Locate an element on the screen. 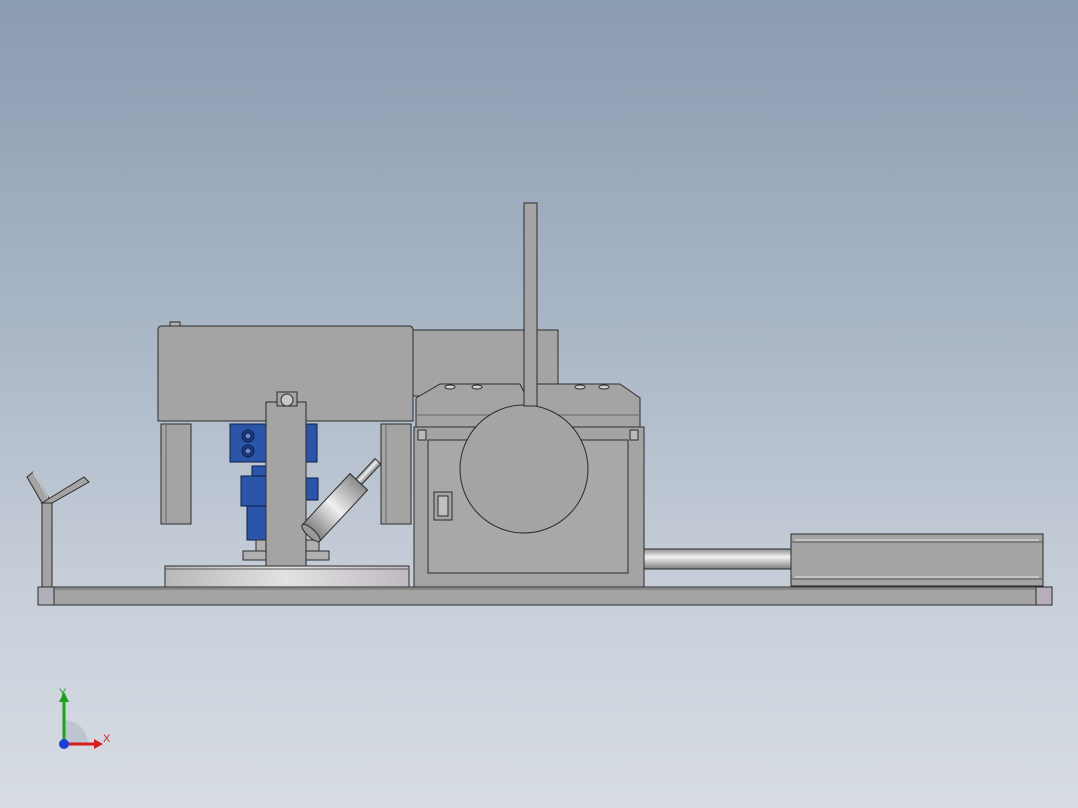 The height and width of the screenshot is (808, 1078). x-axis-label: X is located at coordinates (107, 739).